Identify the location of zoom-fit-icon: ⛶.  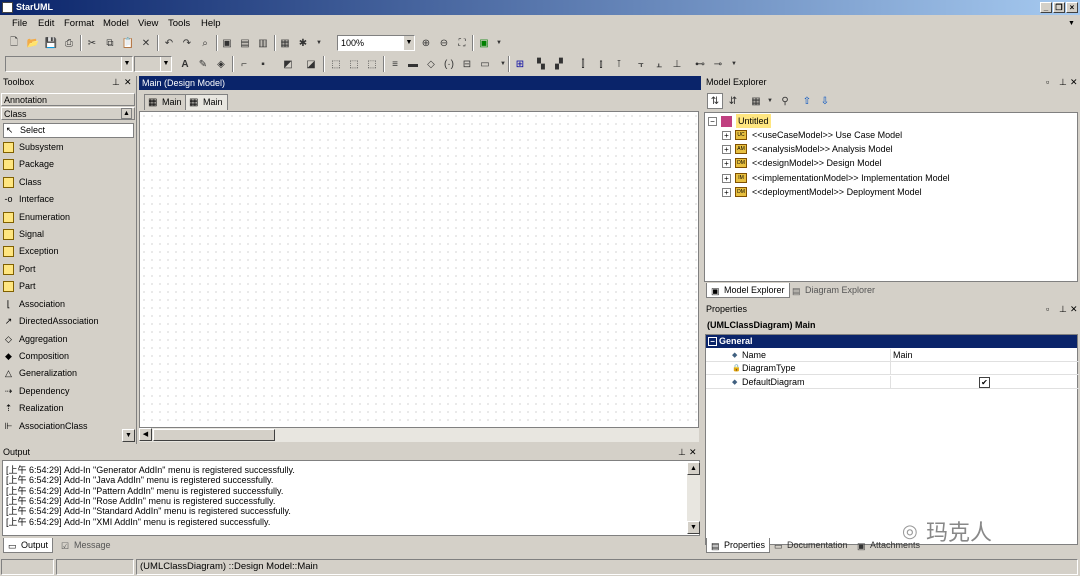
(462, 43).